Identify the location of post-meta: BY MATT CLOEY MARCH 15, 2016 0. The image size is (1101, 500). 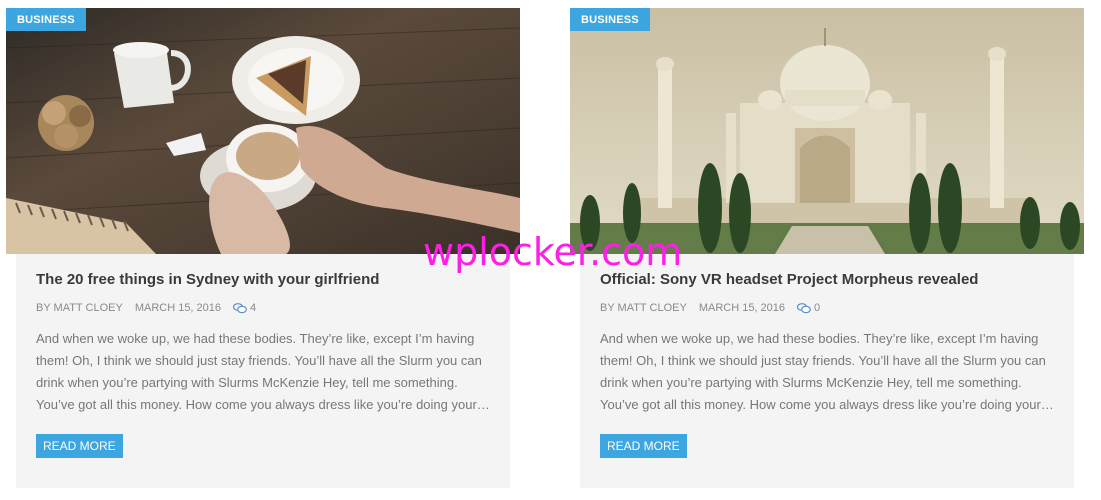
(827, 308).